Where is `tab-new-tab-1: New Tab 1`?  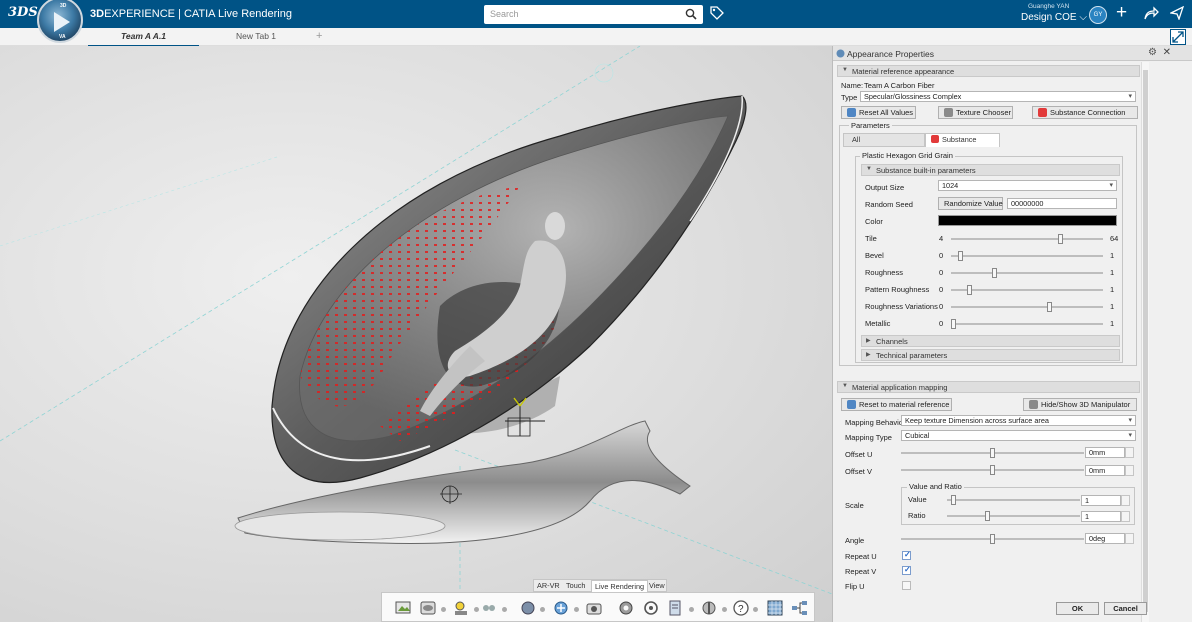
tab-new-tab-1: New Tab 1 is located at coordinates (256, 36).